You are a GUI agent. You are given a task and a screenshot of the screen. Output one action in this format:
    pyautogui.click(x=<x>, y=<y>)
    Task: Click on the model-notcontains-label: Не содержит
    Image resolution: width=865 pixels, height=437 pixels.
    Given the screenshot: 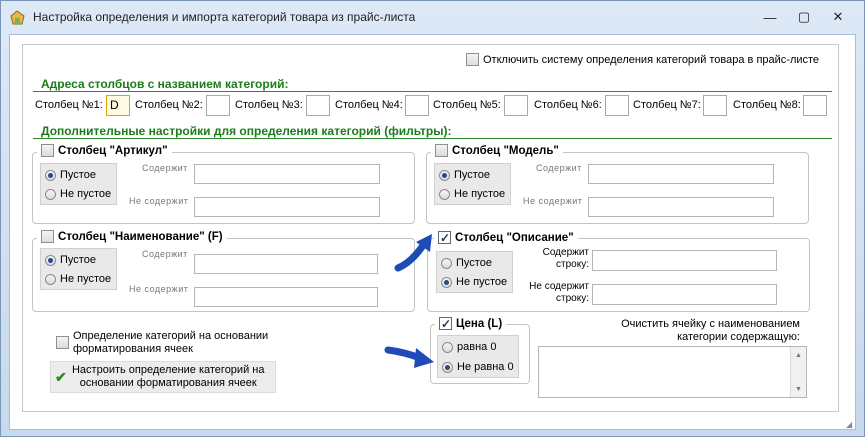 What is the action you would take?
    pyautogui.click(x=553, y=201)
    